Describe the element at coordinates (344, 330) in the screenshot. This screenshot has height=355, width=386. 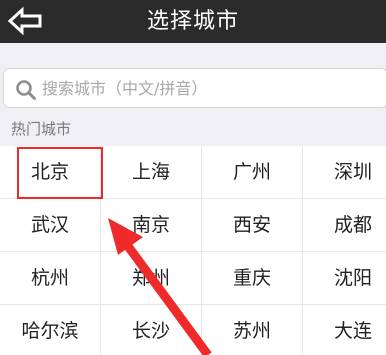
I see `city-cell-dalian: 大连` at that location.